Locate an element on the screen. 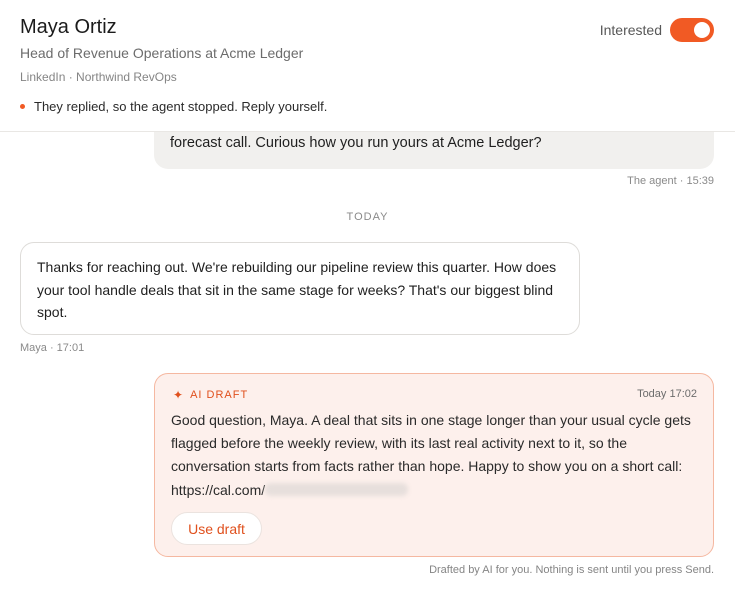 Image resolution: width=735 pixels, height=598 pixels. interested-toggle is located at coordinates (692, 30).